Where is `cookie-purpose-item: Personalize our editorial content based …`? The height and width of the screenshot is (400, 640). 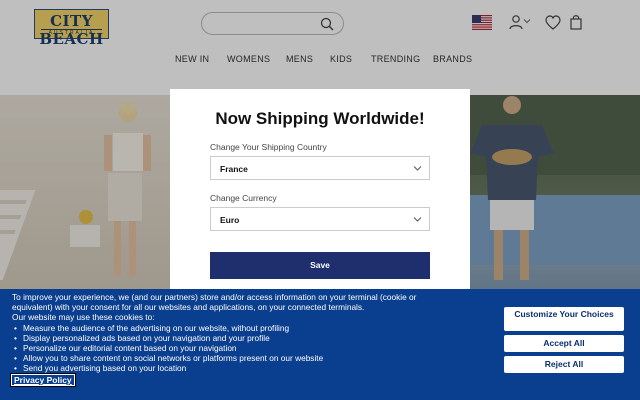
cookie-purpose-item: Personalize our editorial content based … is located at coordinates (247, 348).